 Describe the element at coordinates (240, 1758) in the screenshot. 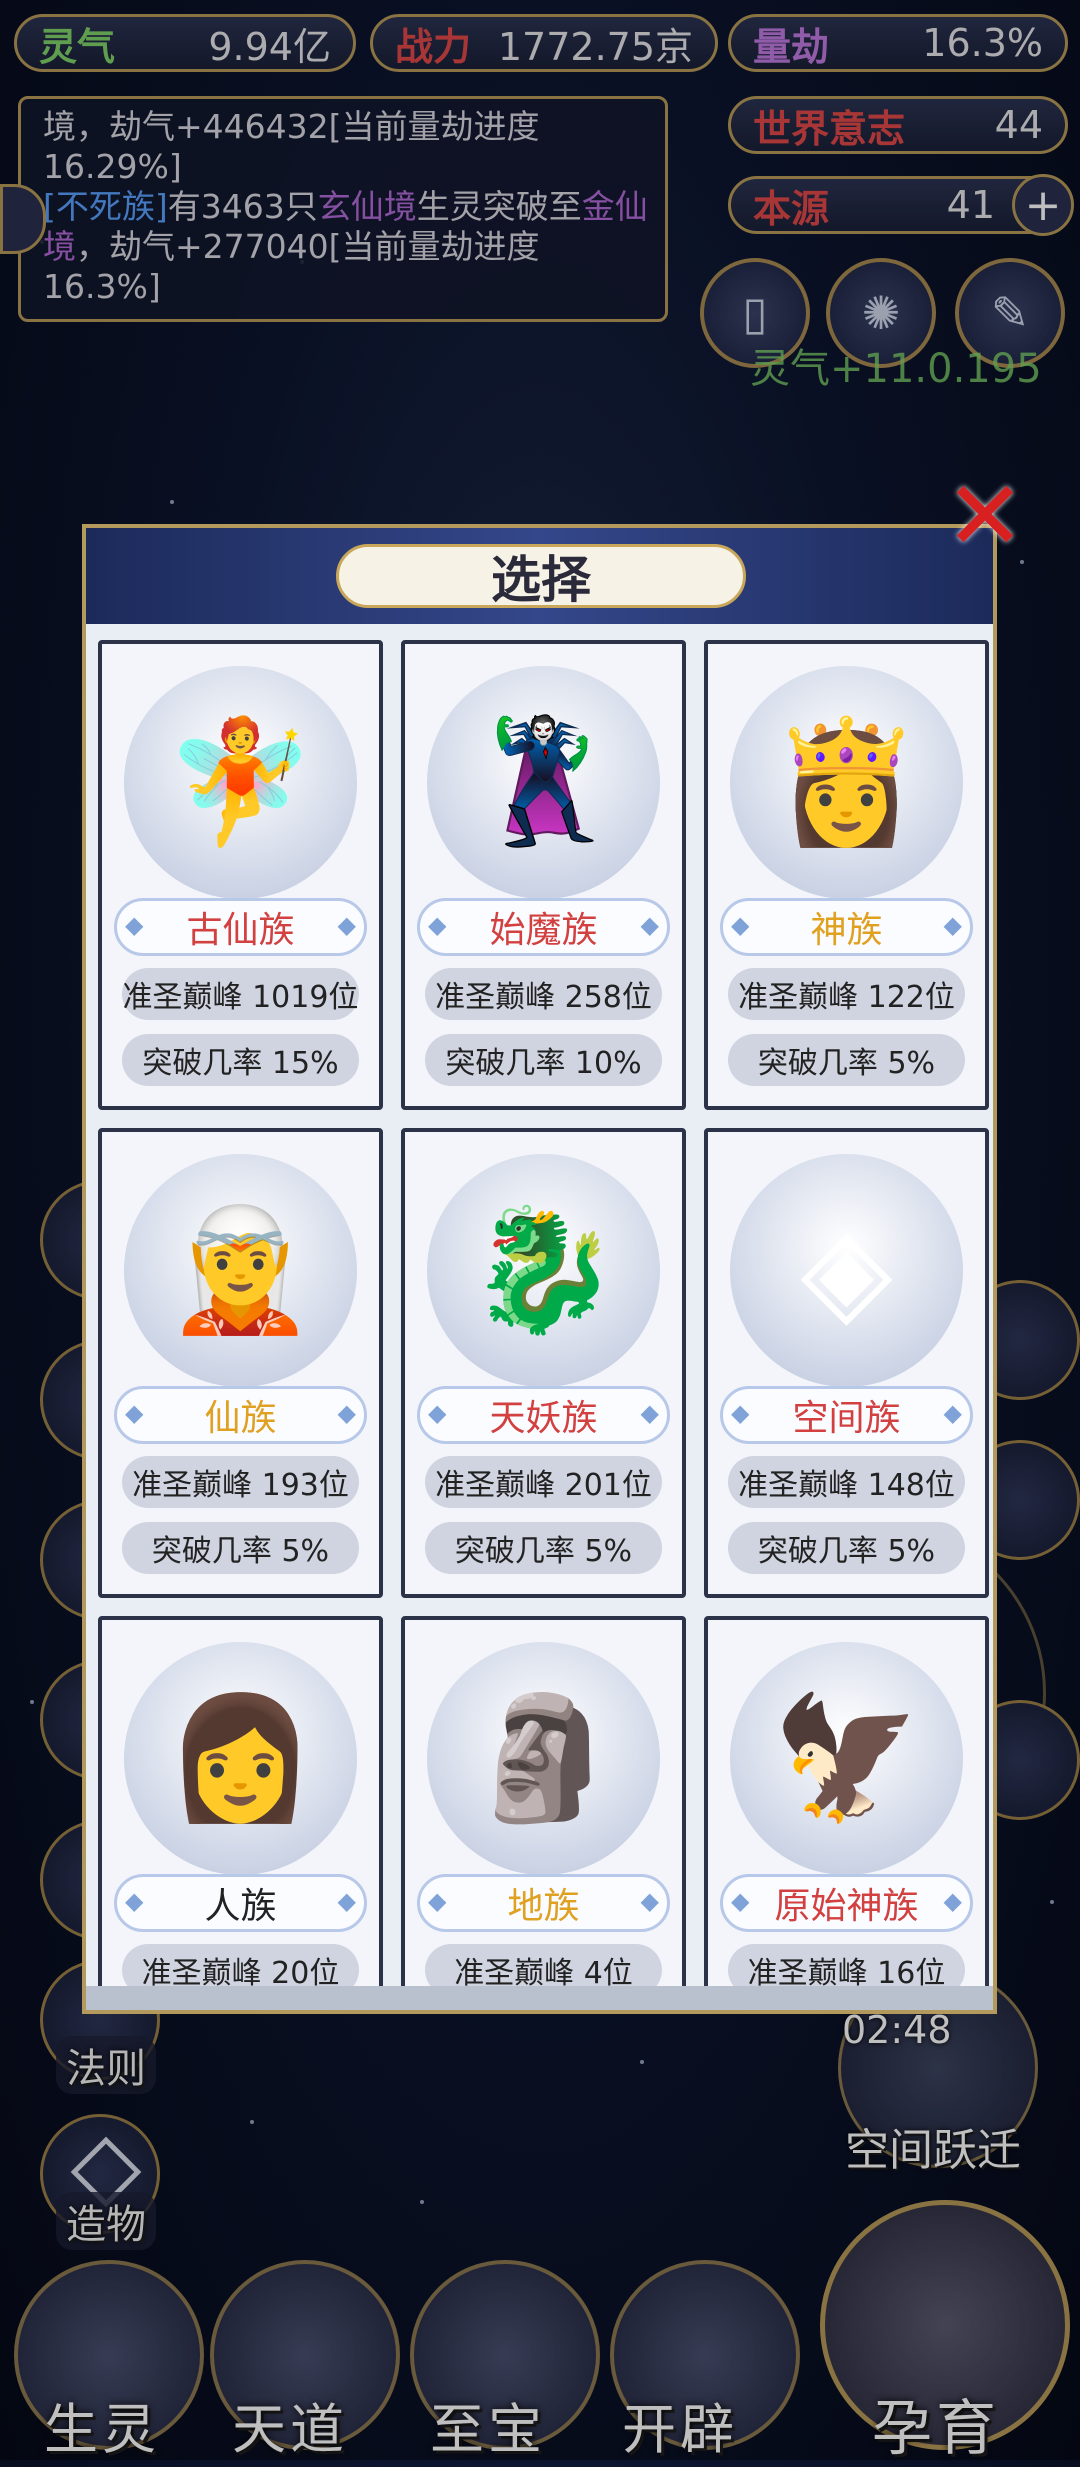

I see `race-portrait: 👩` at that location.